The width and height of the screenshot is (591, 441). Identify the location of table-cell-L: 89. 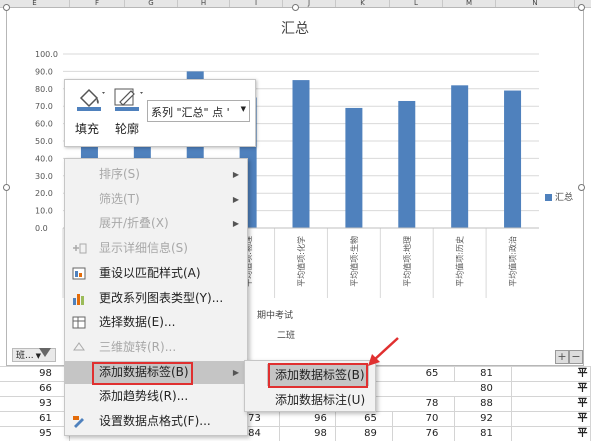
(371, 434).